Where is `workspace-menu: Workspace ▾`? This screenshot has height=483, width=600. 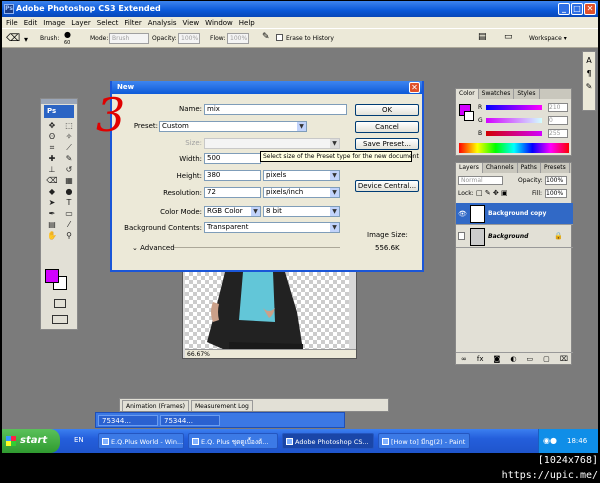
workspace-menu: Workspace ▾ is located at coordinates (548, 38).